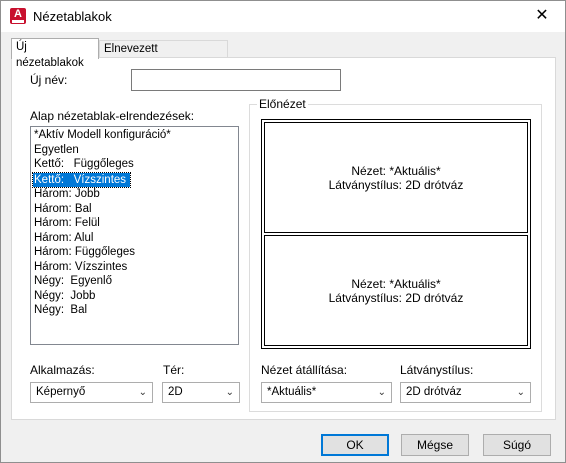  What do you see at coordinates (62, 370) in the screenshot?
I see `apply-to-label: Alkalmazás:` at bounding box center [62, 370].